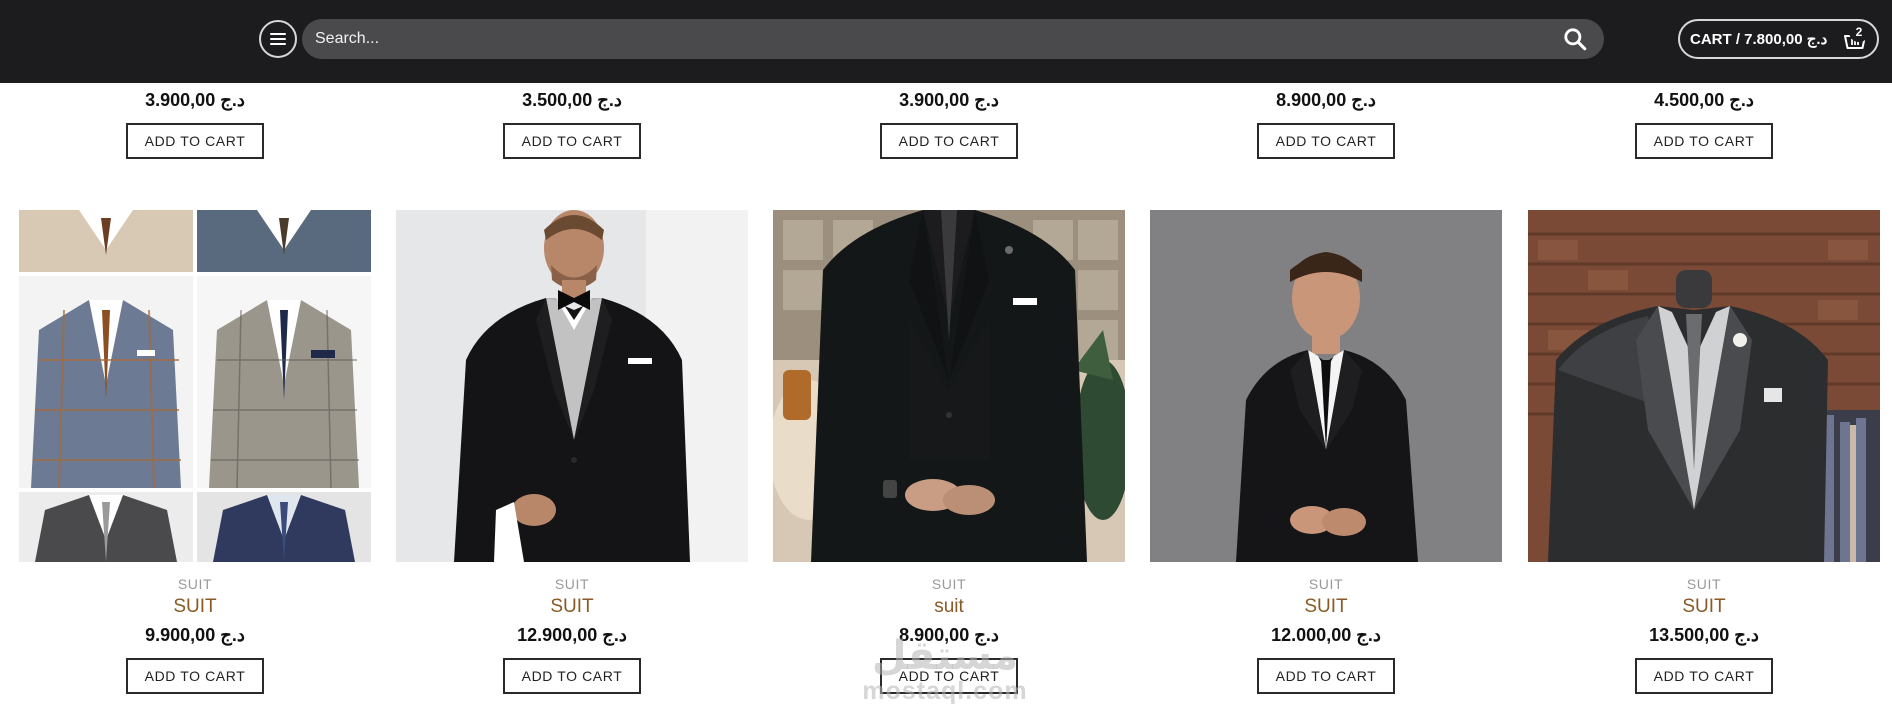  I want to click on product-card: 3.500,00 د.ج ADD TO CART, so click(572, 121).